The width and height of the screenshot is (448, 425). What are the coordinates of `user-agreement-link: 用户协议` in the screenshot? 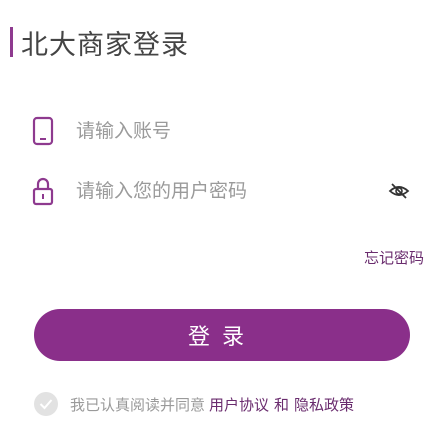 It's located at (239, 404).